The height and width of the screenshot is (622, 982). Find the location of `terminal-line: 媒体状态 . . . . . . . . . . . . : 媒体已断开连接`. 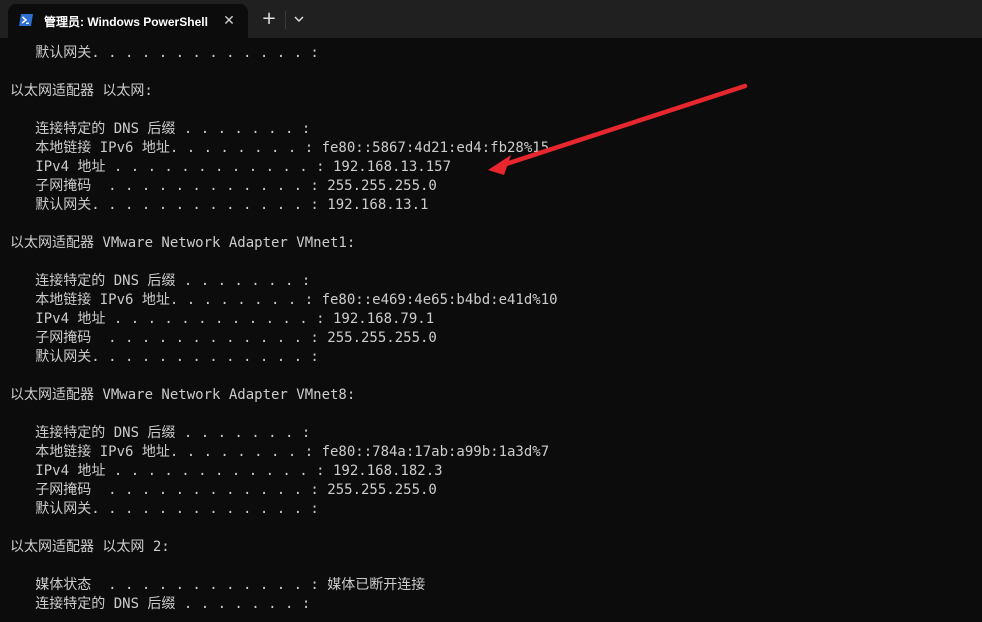

terminal-line: 媒体状态 . . . . . . . . . . . . : 媒体已断开连接 is located at coordinates (218, 585).